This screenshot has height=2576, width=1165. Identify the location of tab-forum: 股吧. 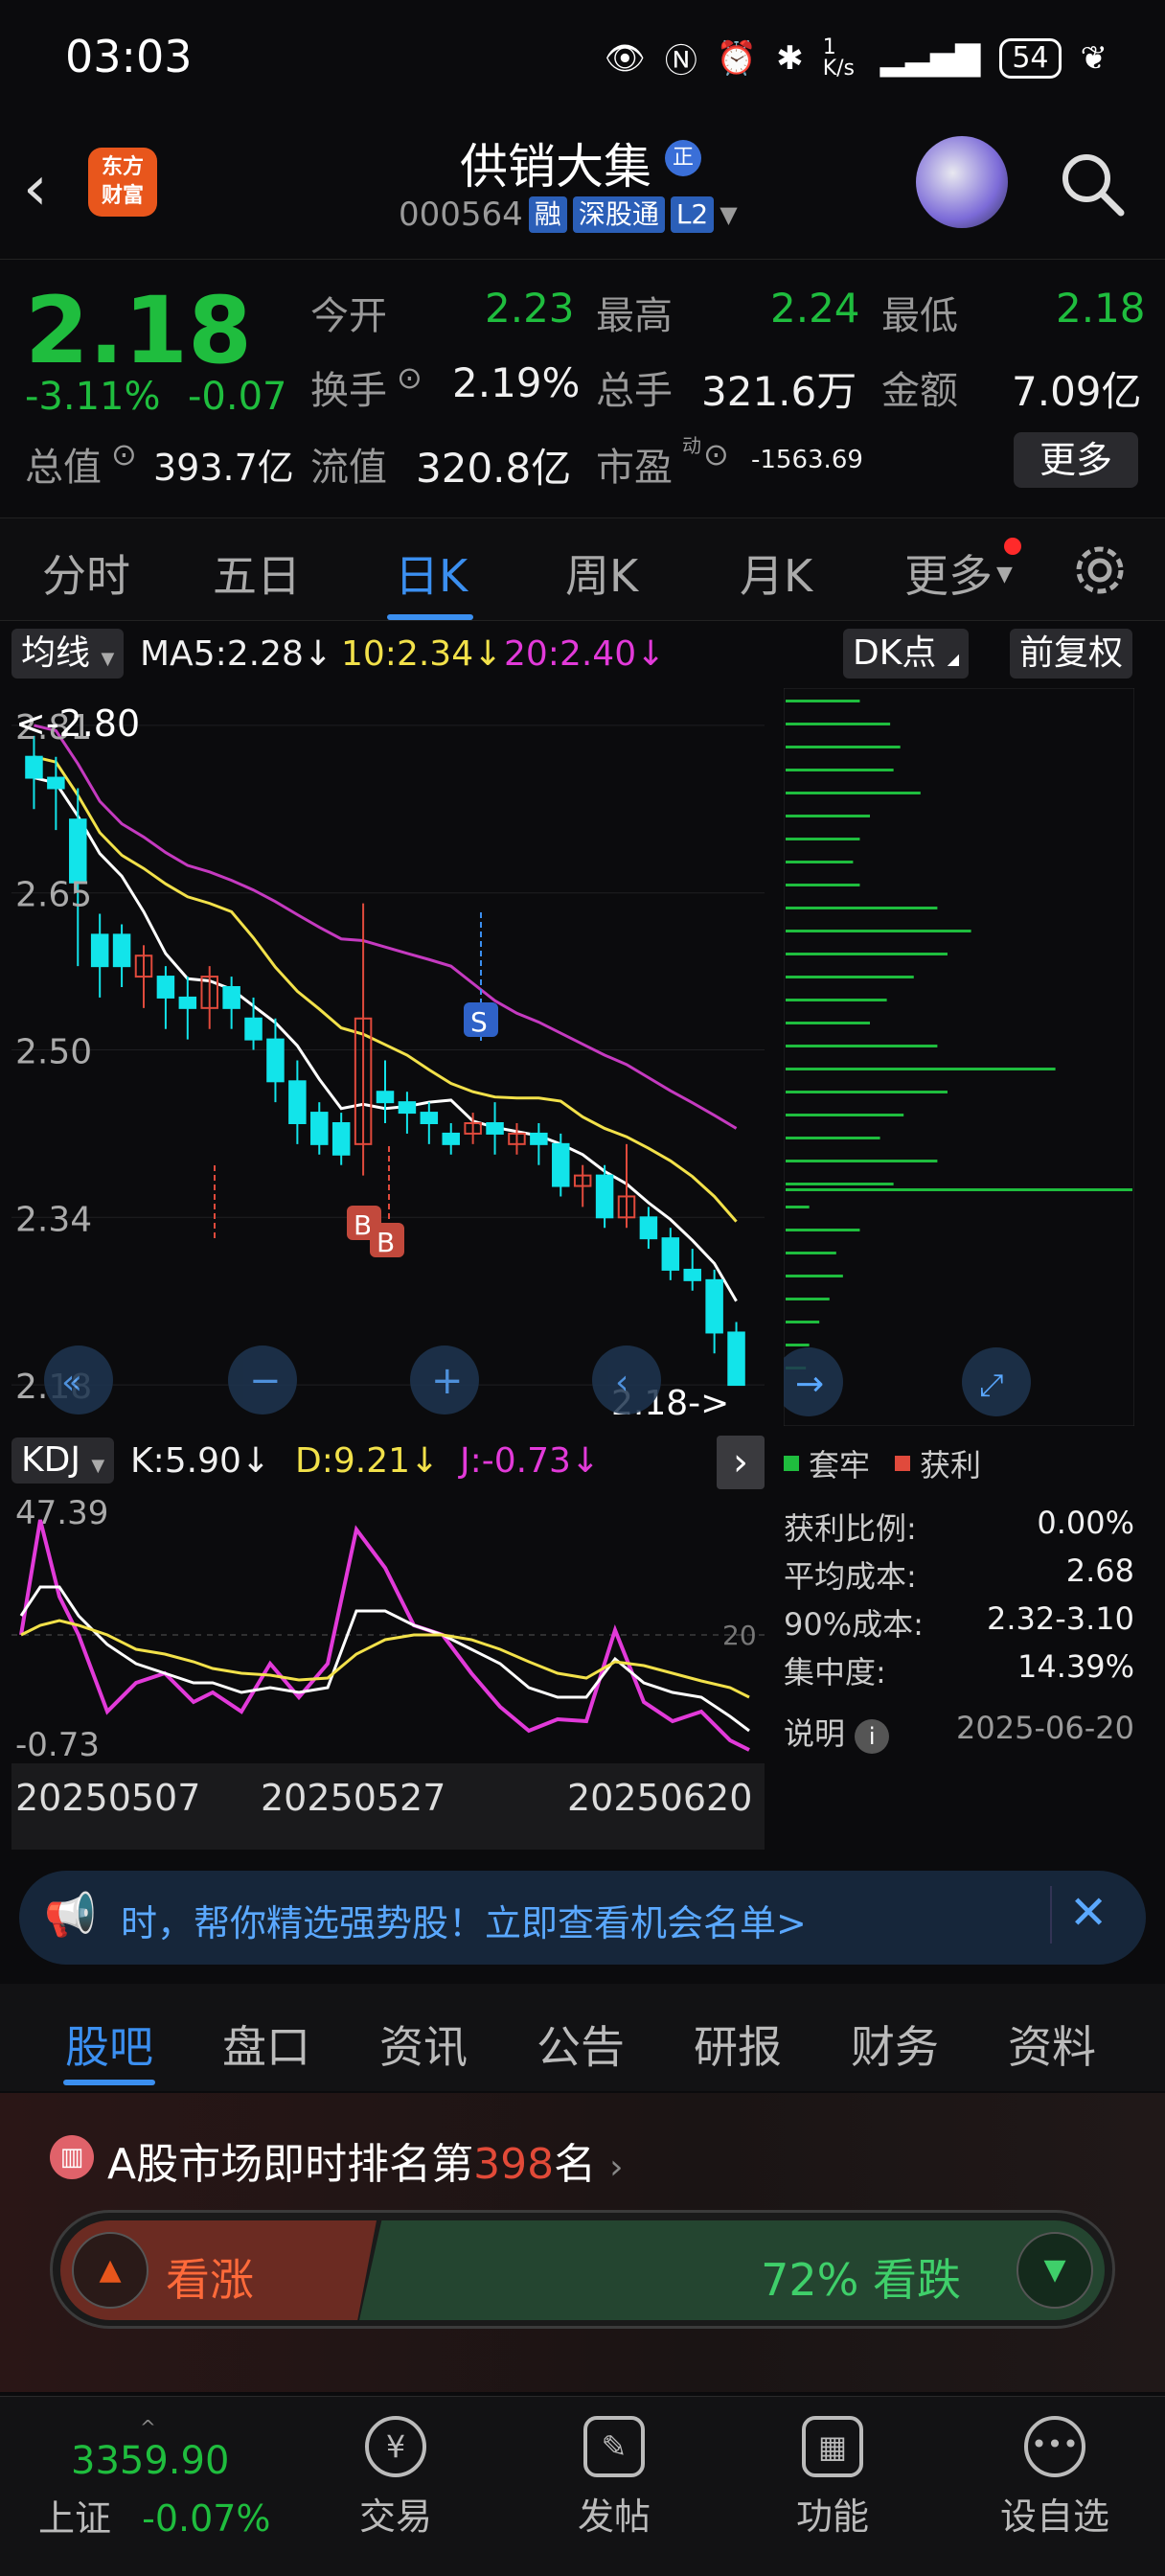
(109, 2044).